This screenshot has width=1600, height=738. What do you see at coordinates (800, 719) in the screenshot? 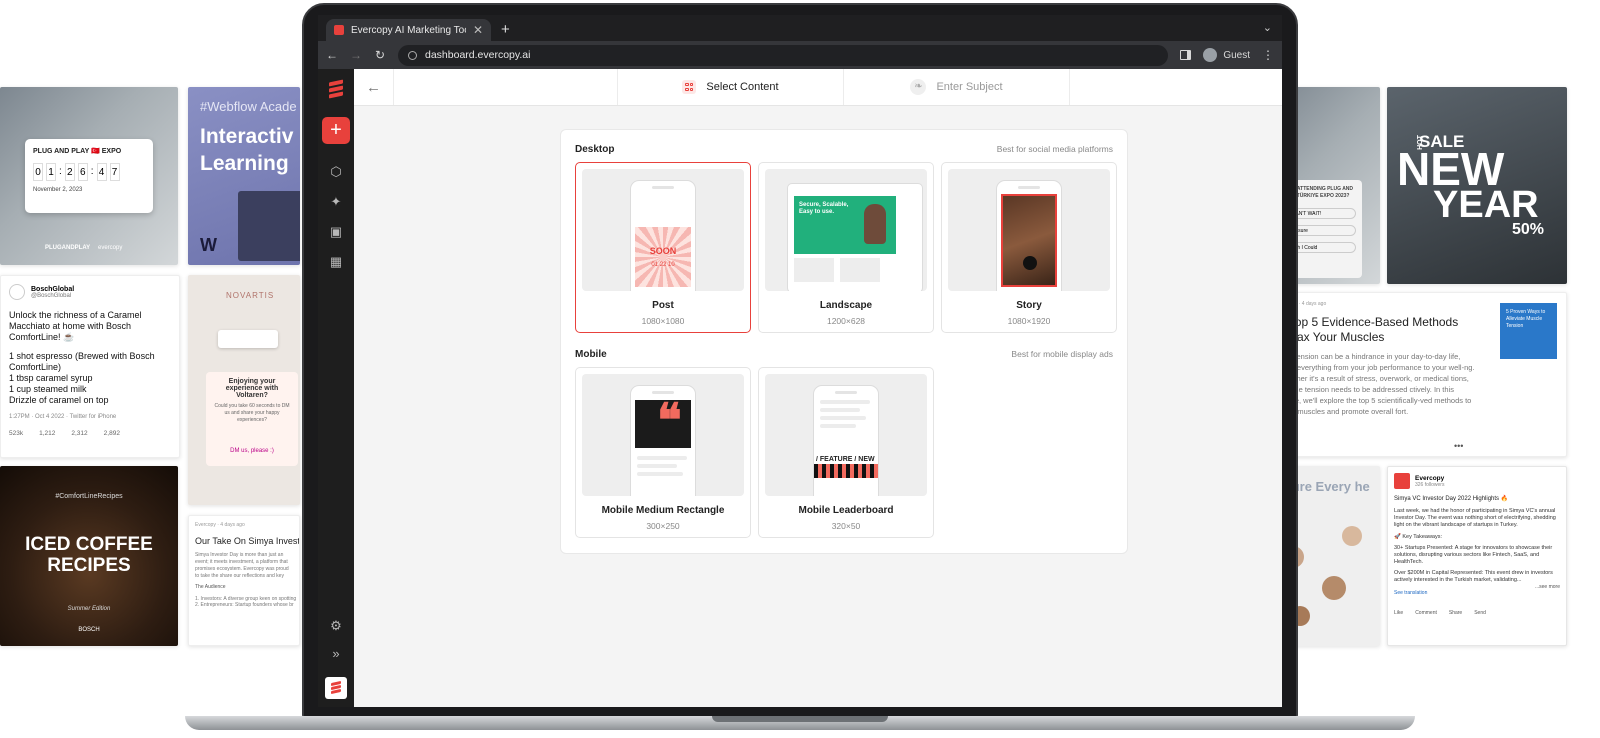
I see `laptop-notch` at bounding box center [800, 719].